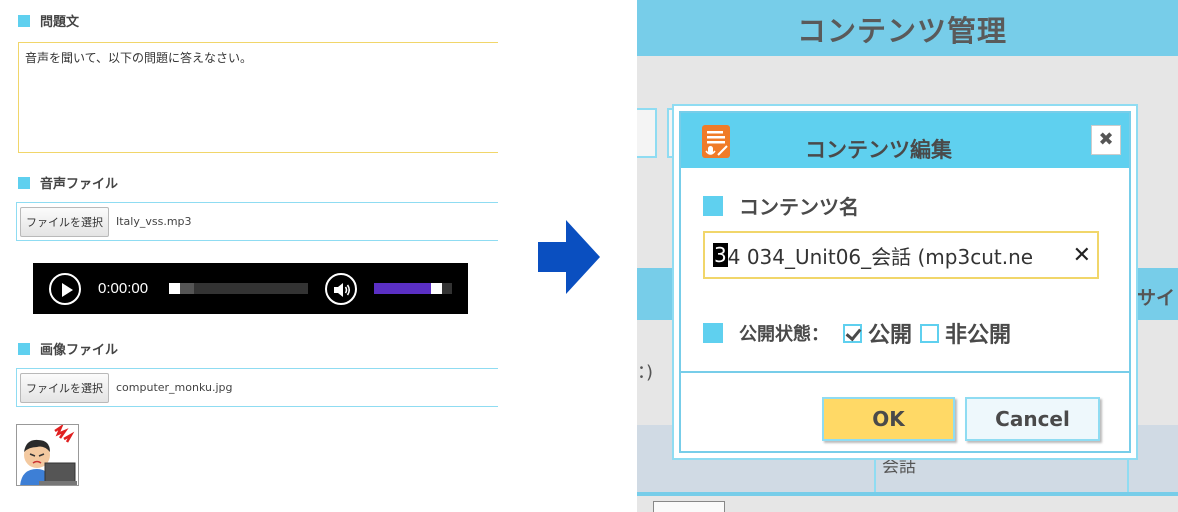  I want to click on close-icon: ✖, so click(1106, 140).